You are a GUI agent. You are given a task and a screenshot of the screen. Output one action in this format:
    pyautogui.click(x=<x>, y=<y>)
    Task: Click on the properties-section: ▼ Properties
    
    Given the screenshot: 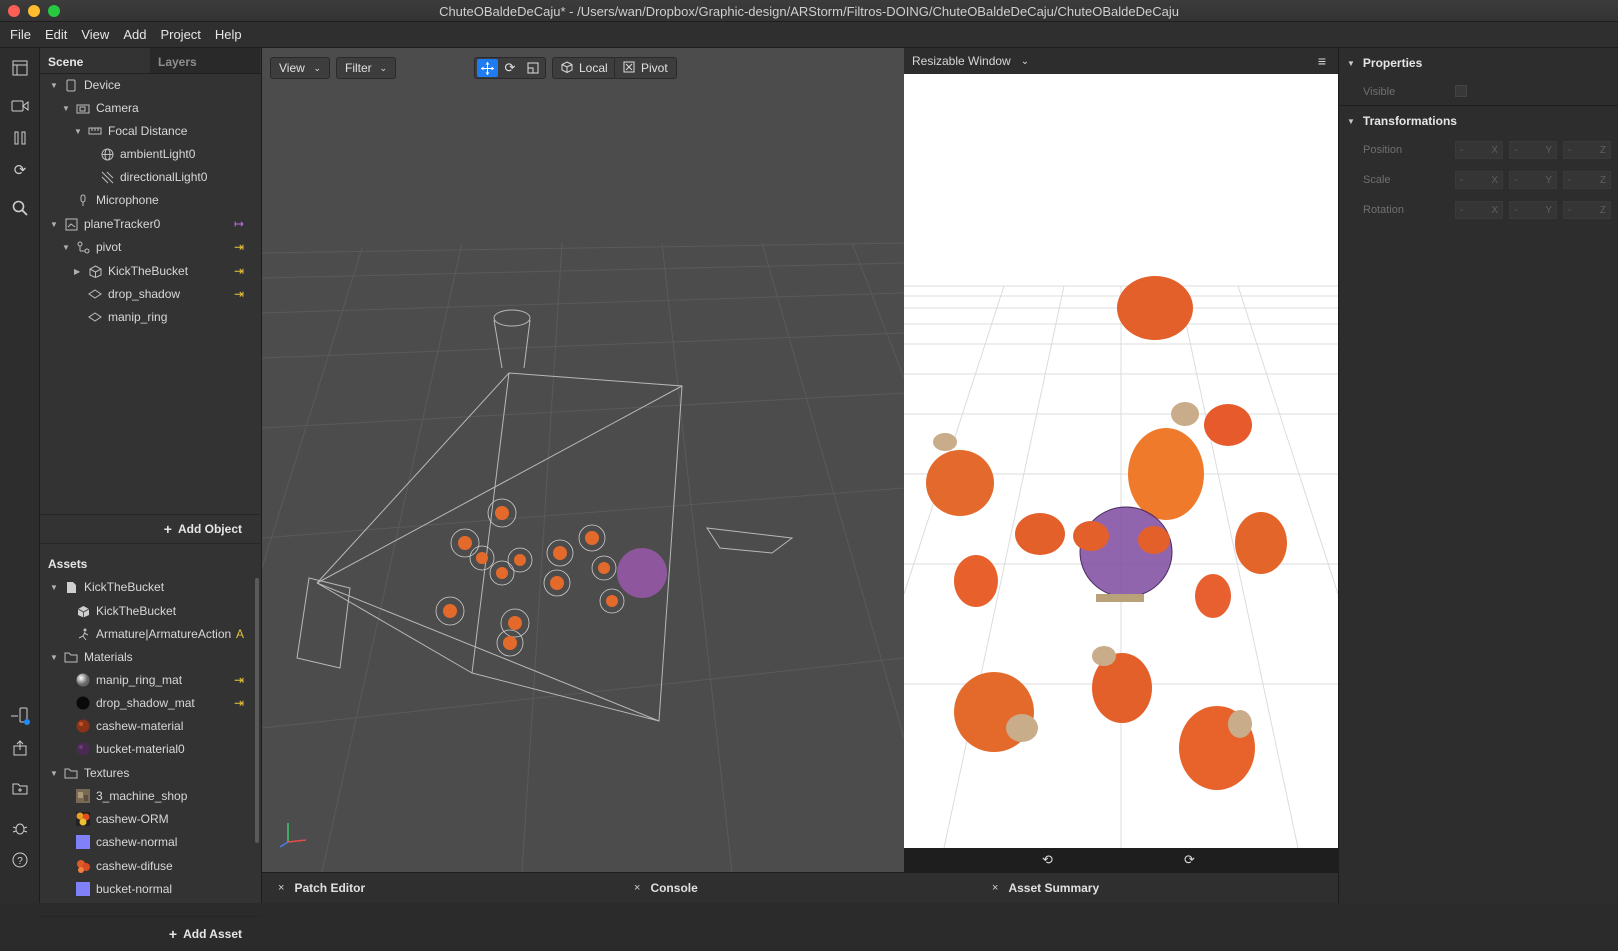 What is the action you would take?
    pyautogui.click(x=1384, y=63)
    